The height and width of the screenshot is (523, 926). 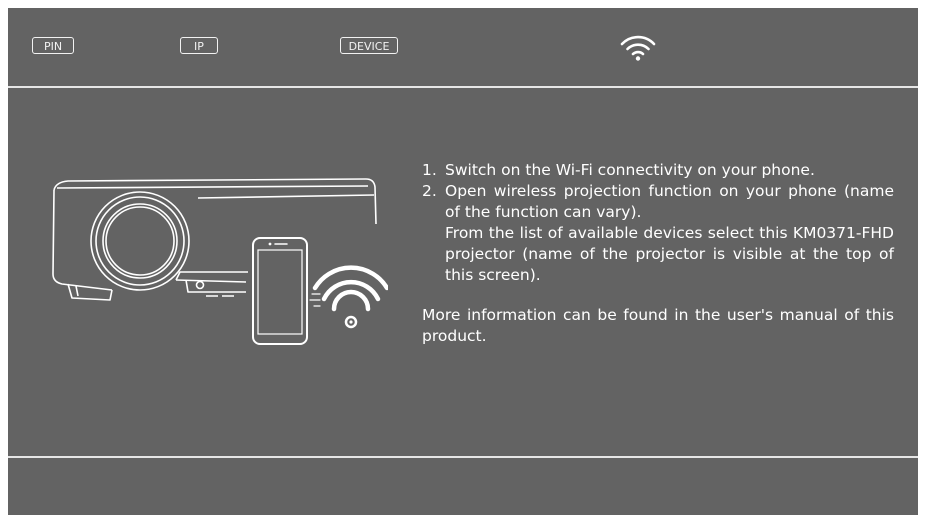 What do you see at coordinates (429, 191) in the screenshot?
I see `step-number: 2.` at bounding box center [429, 191].